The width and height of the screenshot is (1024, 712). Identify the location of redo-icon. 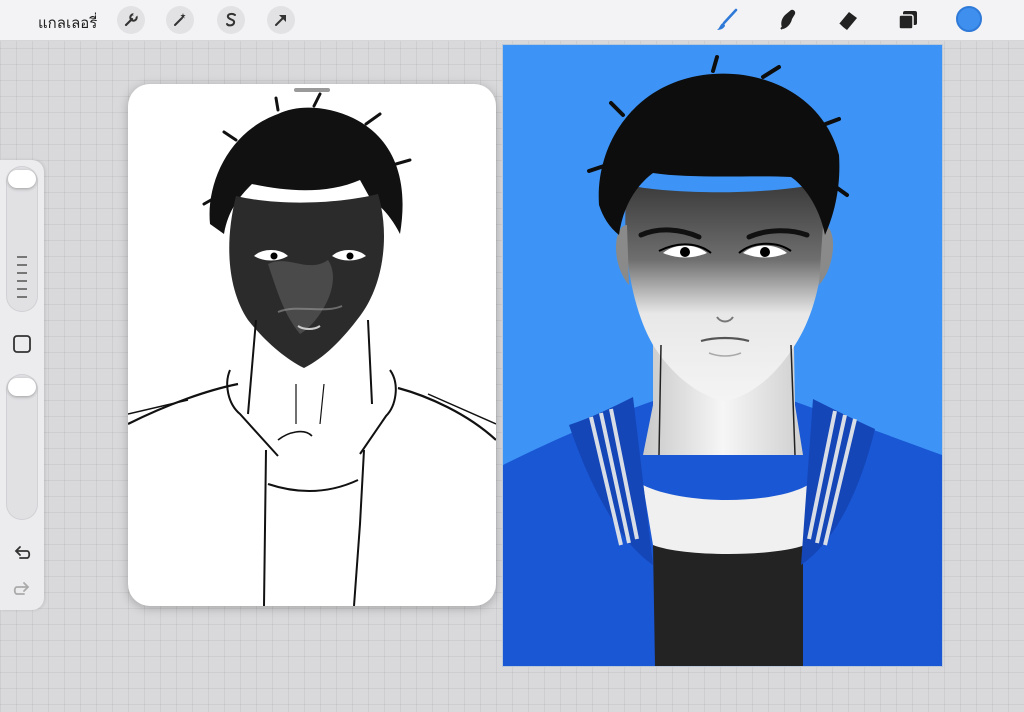
(22, 588).